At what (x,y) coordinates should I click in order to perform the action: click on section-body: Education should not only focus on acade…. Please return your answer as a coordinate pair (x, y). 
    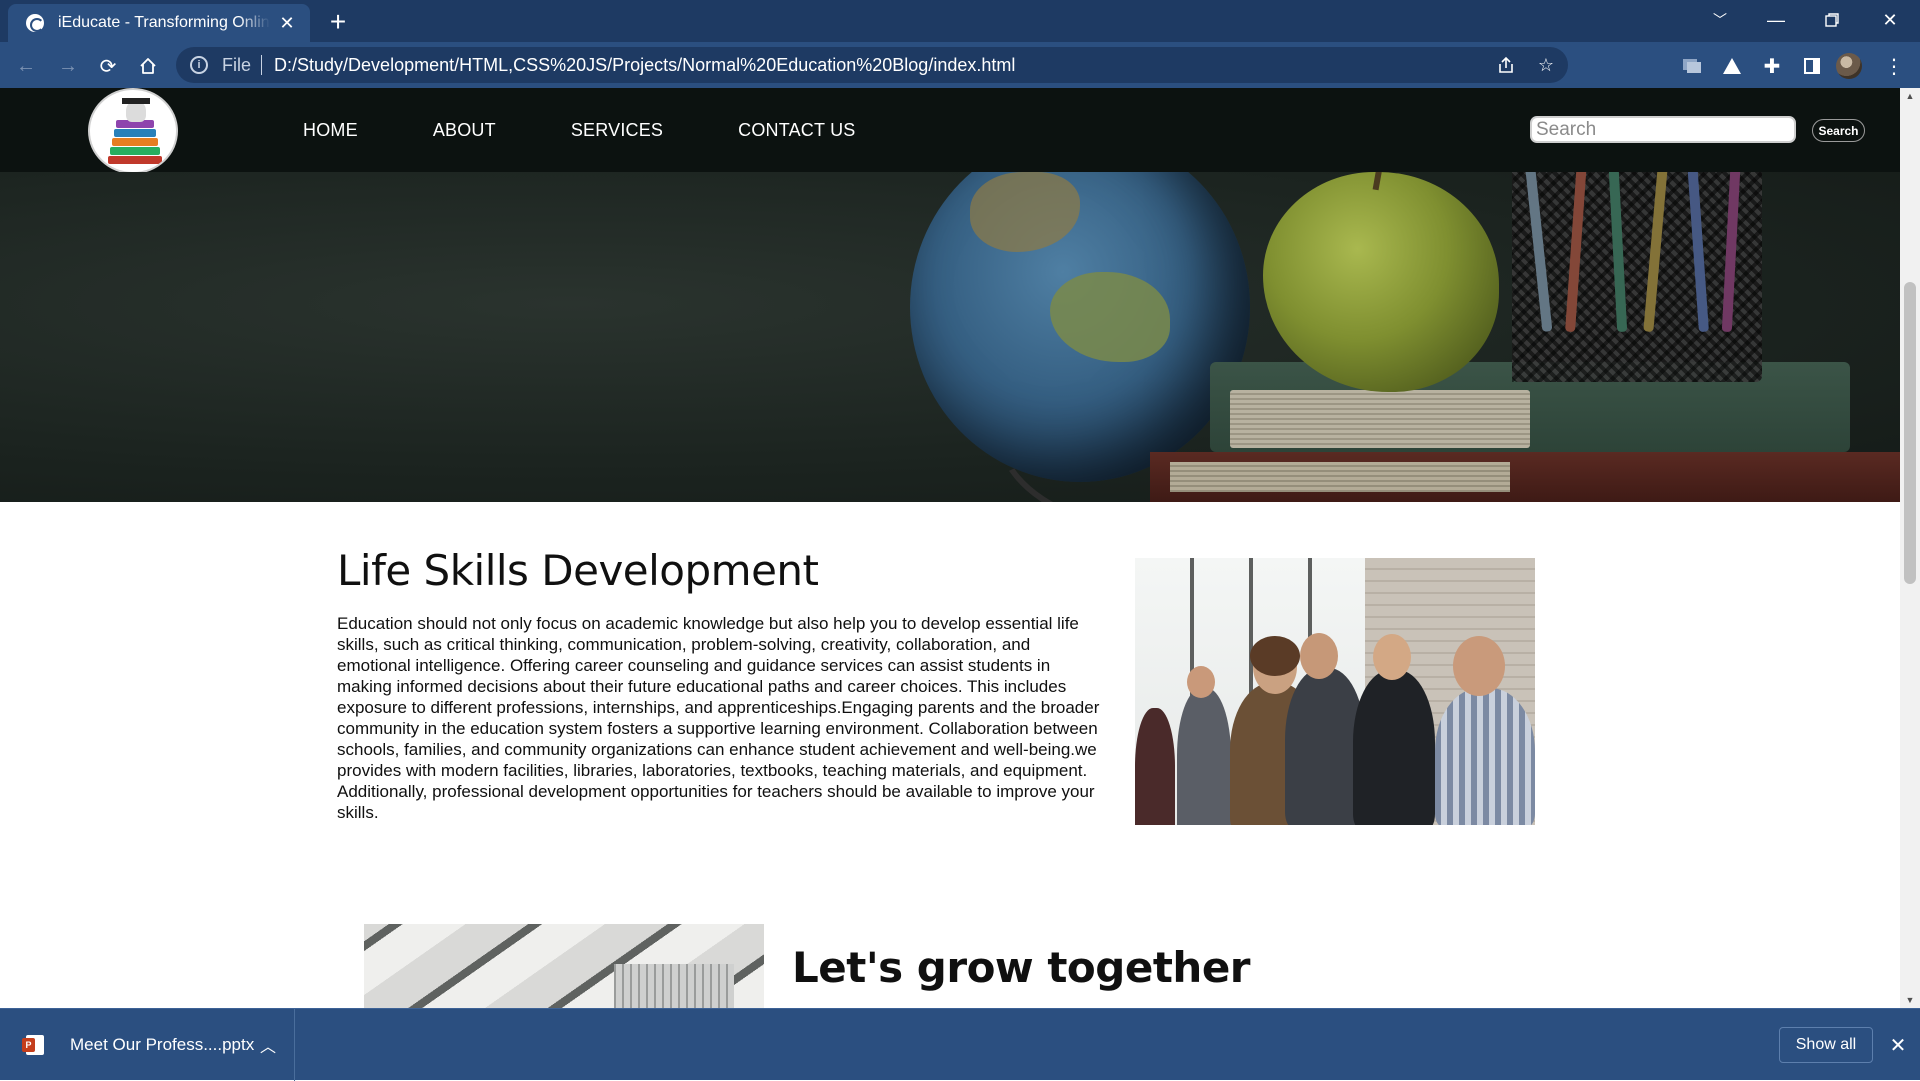
    Looking at the image, I should click on (718, 718).